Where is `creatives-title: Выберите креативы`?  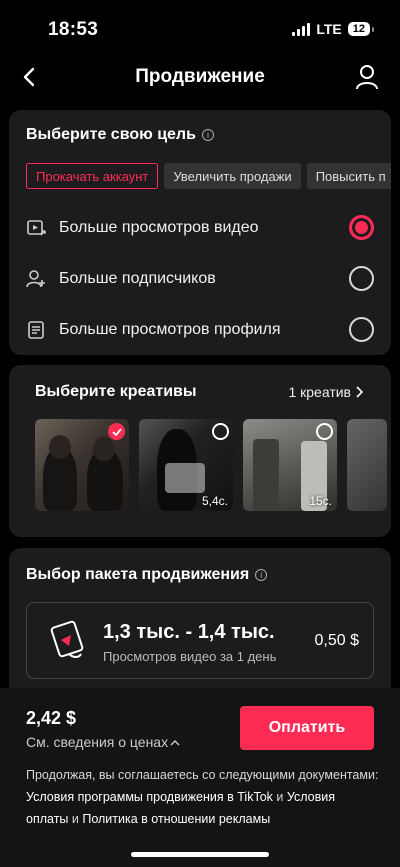 creatives-title: Выберите креативы is located at coordinates (116, 391).